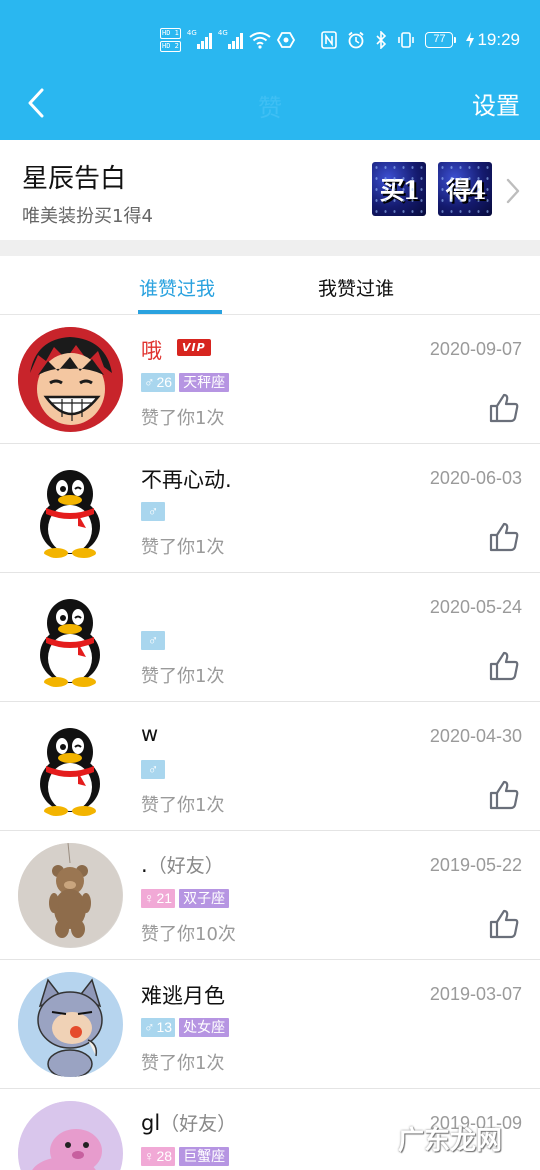  Describe the element at coordinates (186, 479) in the screenshot. I see `user-name: 不再心动.` at that location.